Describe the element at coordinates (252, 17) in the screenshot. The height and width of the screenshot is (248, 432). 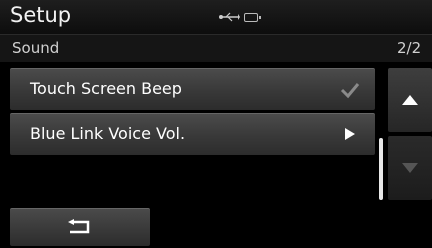
I see `battery-icon` at that location.